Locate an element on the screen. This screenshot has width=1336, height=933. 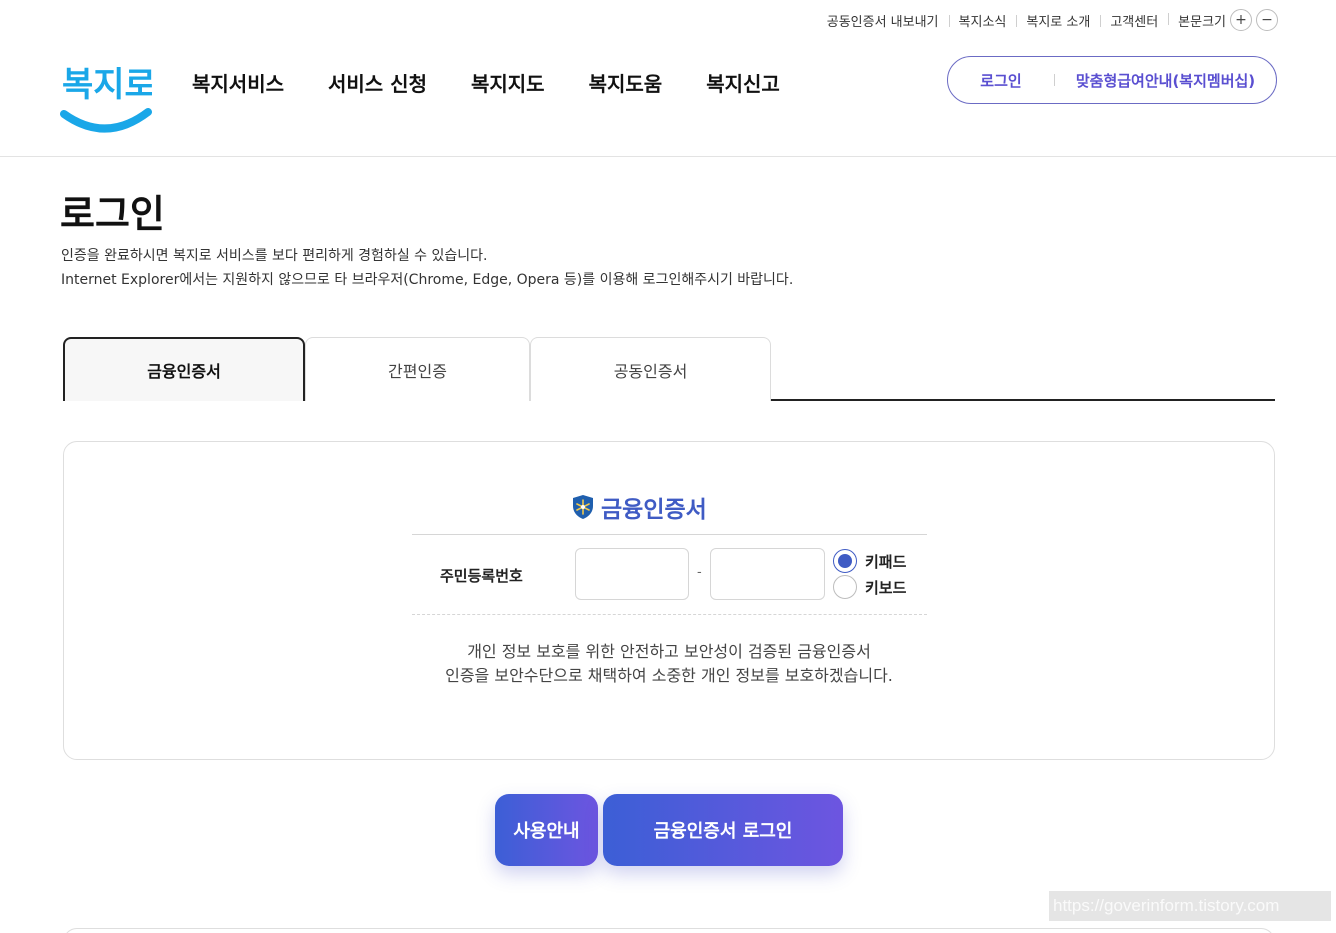
rrn-form-row: 주민등록번호 - 키패드 키보드 is located at coordinates (669, 574).